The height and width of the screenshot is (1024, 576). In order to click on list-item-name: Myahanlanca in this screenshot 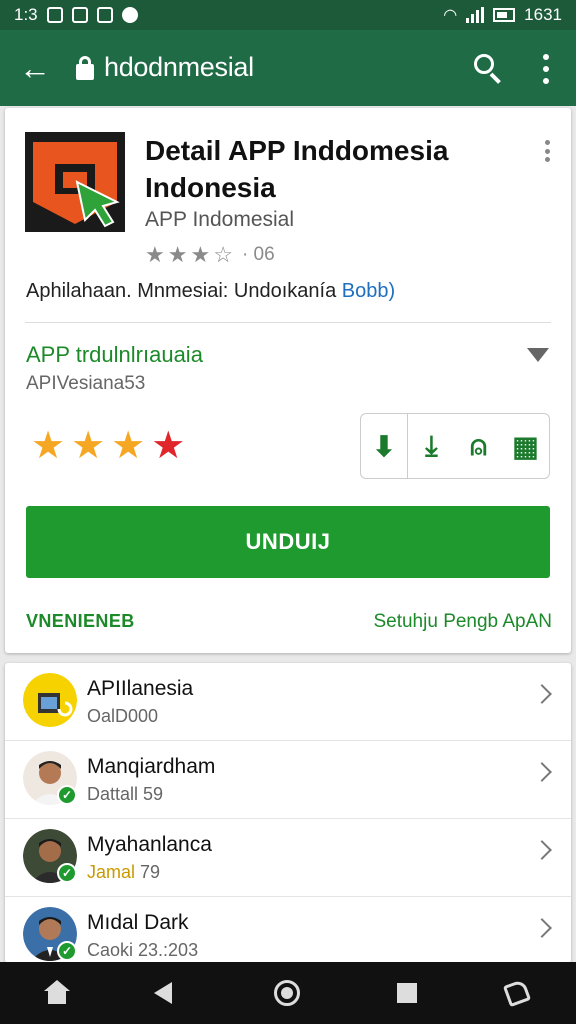, I will do `click(149, 844)`.